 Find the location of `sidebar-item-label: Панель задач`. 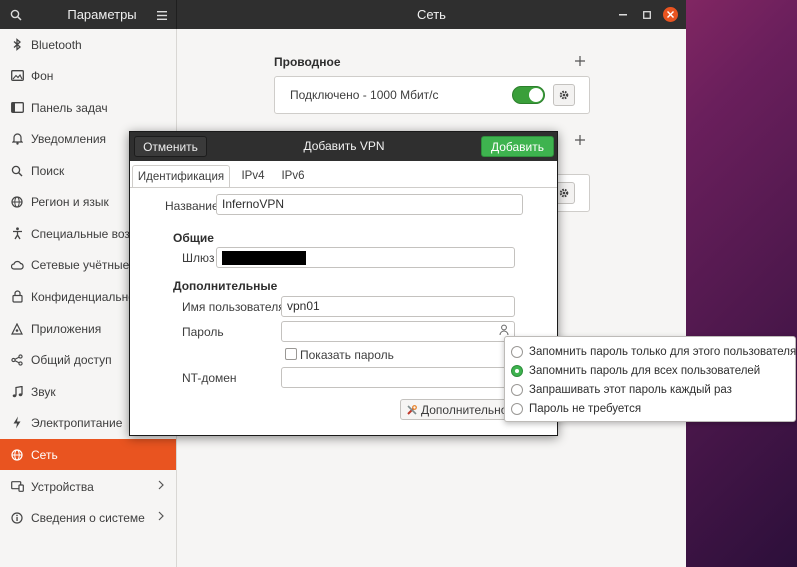

sidebar-item-label: Панель задач is located at coordinates (69, 107).